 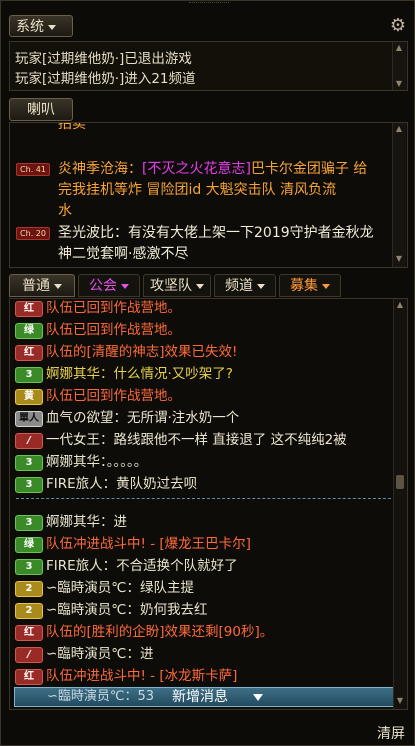 I want to click on chat-row: 2 ∽臨時演员℃：绿队主提, so click(x=104, y=588).